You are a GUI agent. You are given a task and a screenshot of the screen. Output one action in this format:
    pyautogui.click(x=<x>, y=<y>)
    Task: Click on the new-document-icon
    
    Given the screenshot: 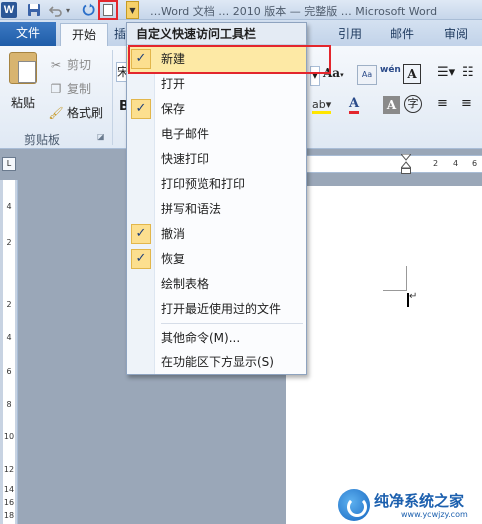 What is the action you would take?
    pyautogui.click(x=108, y=10)
    